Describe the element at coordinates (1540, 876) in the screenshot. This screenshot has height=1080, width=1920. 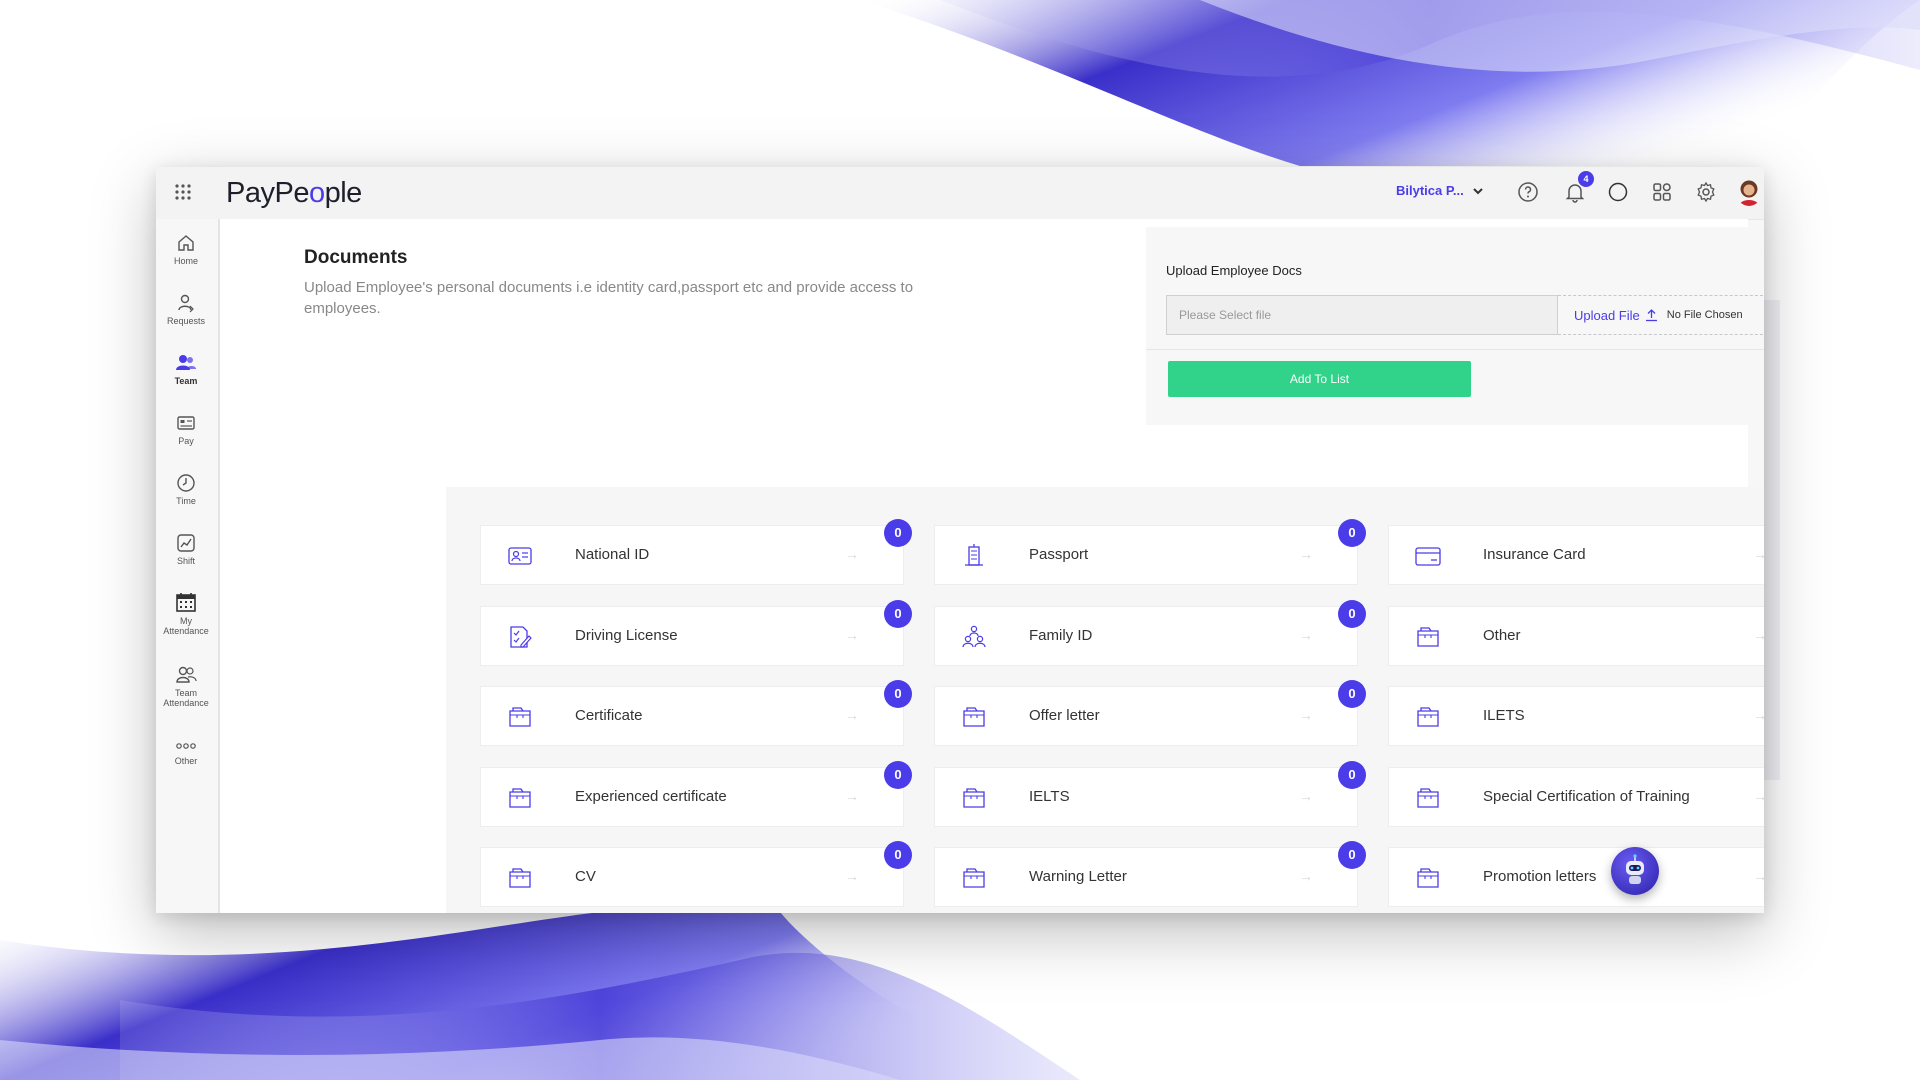
I see `document-label: Promotion letters` at that location.